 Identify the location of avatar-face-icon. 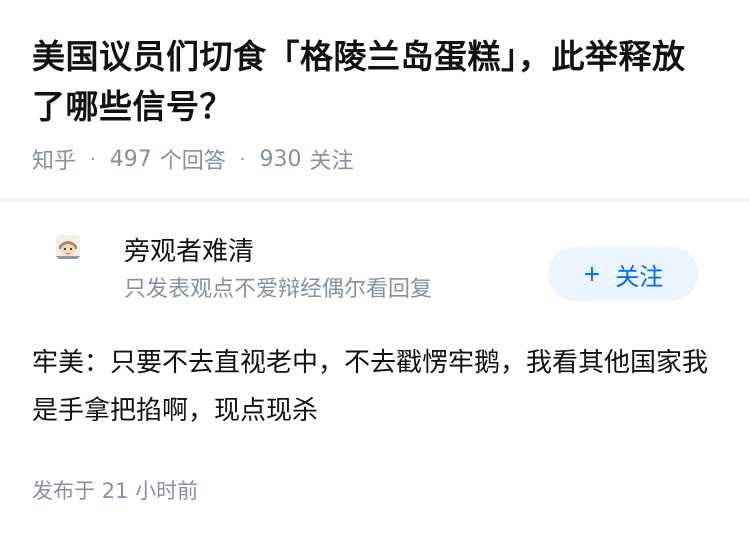
(68, 247).